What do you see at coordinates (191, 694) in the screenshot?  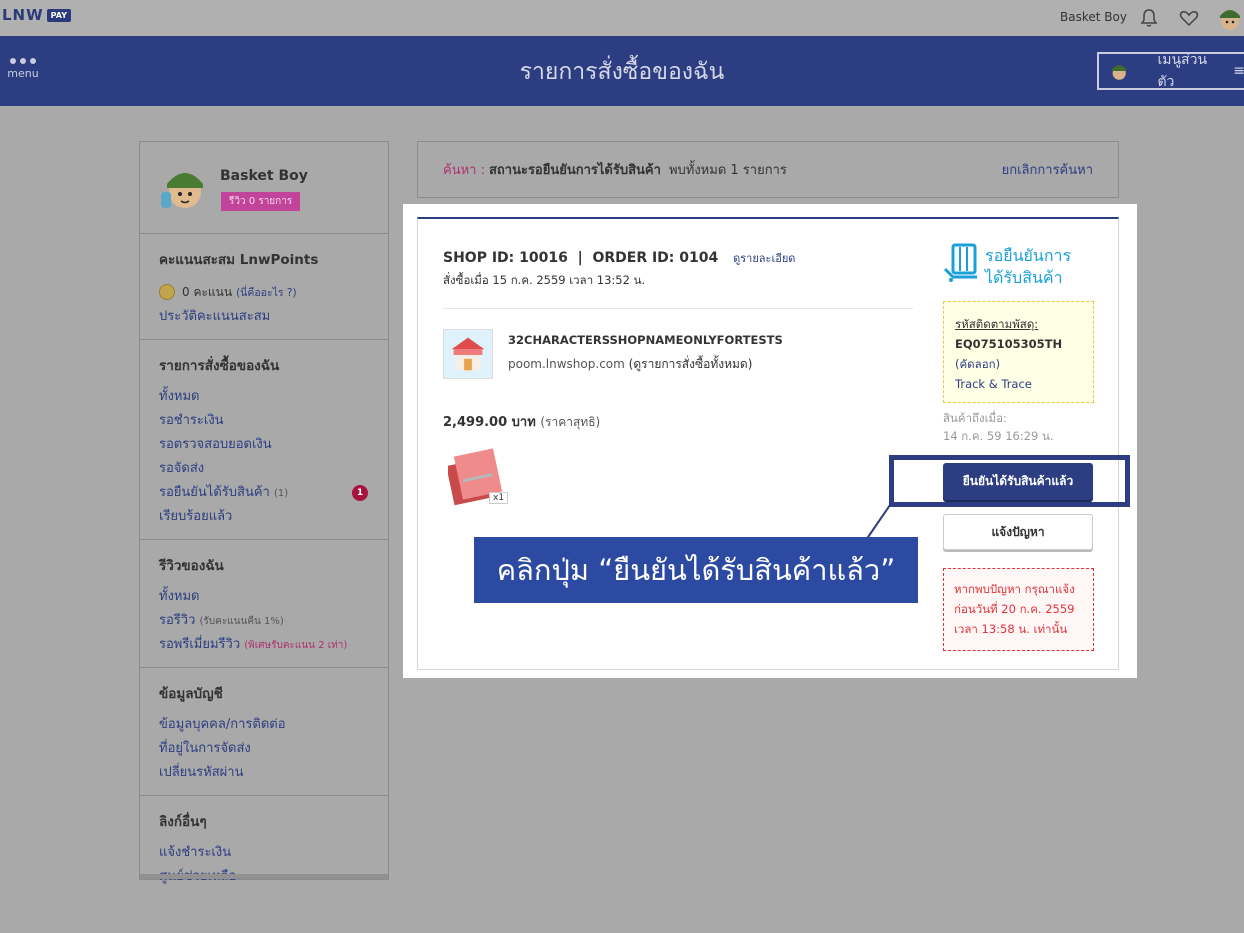 I see `section-heading: ข้อมูลบัญชี` at bounding box center [191, 694].